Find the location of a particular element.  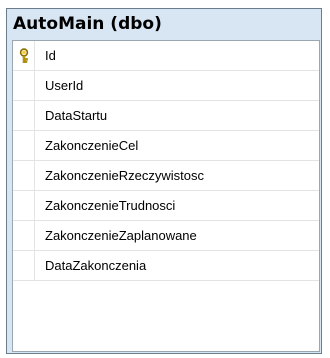

column-row-id: Id is located at coordinates (166, 56).